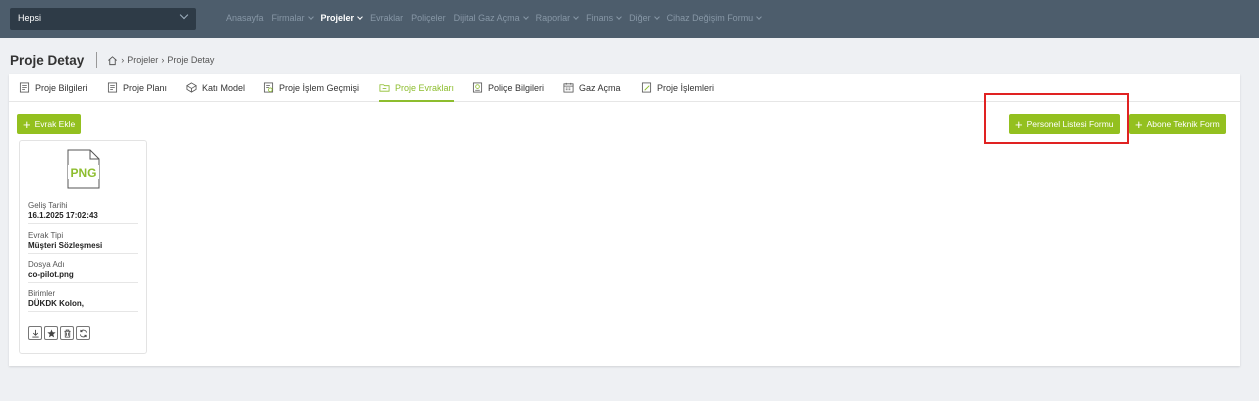 The width and height of the screenshot is (1259, 401). What do you see at coordinates (63, 215) in the screenshot?
I see `field-value: 16.1.2025 17:02:43` at bounding box center [63, 215].